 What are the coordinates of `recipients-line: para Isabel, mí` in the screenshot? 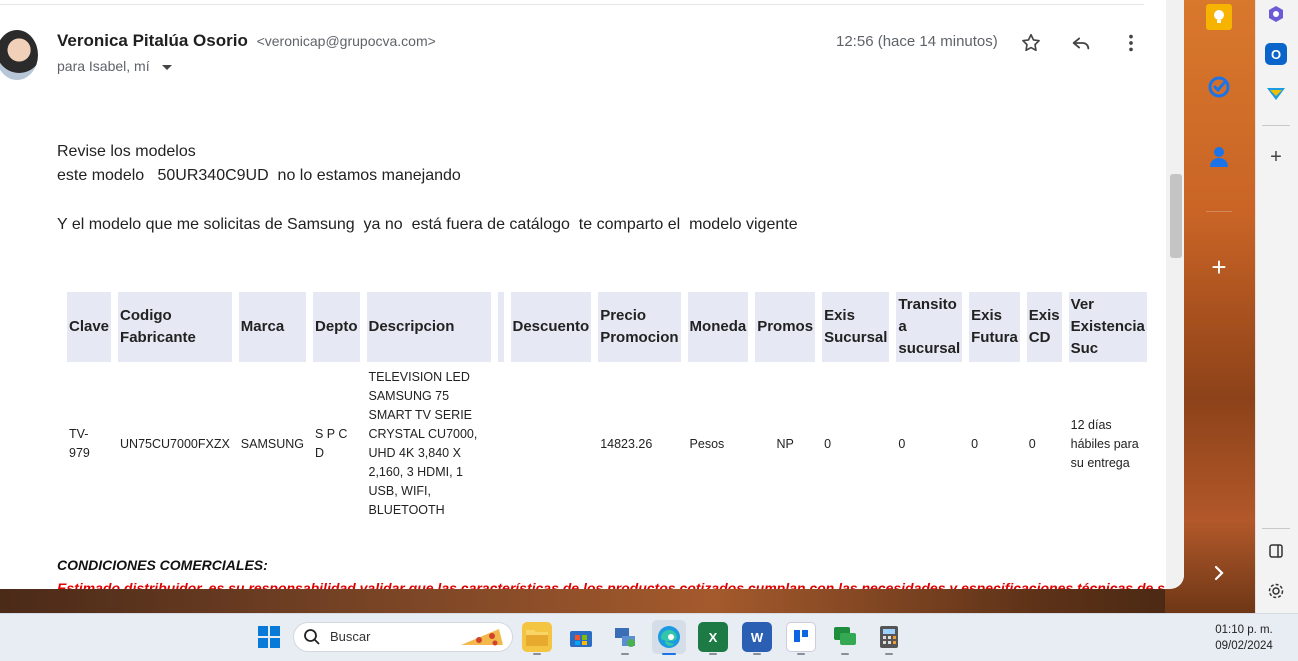 It's located at (114, 66).